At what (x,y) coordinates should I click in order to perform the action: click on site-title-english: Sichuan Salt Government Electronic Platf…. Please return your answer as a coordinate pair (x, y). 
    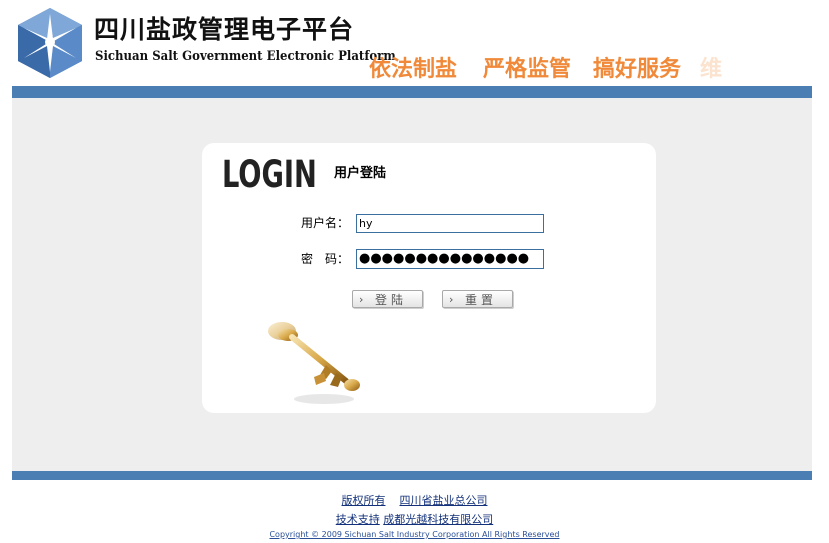
    Looking at the image, I should click on (245, 56).